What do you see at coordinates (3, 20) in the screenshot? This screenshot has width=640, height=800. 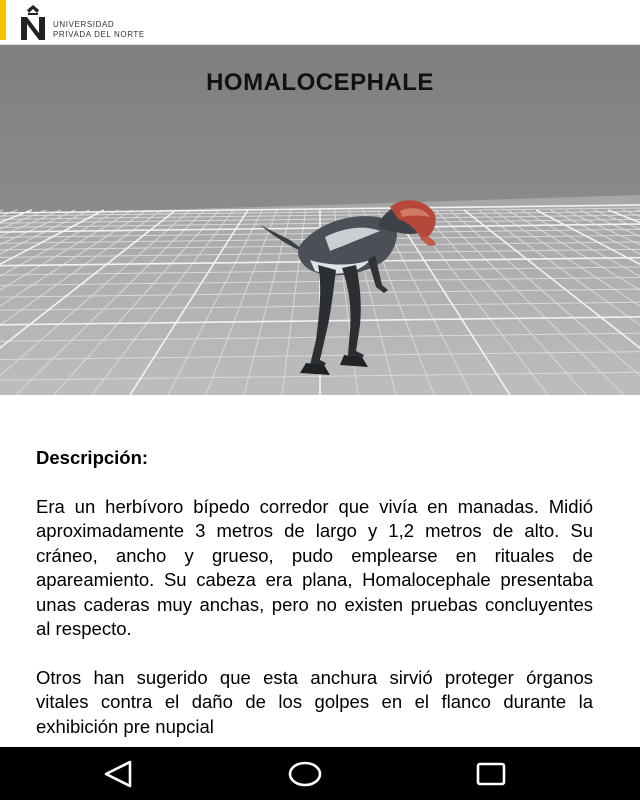 I see `accent-bar` at bounding box center [3, 20].